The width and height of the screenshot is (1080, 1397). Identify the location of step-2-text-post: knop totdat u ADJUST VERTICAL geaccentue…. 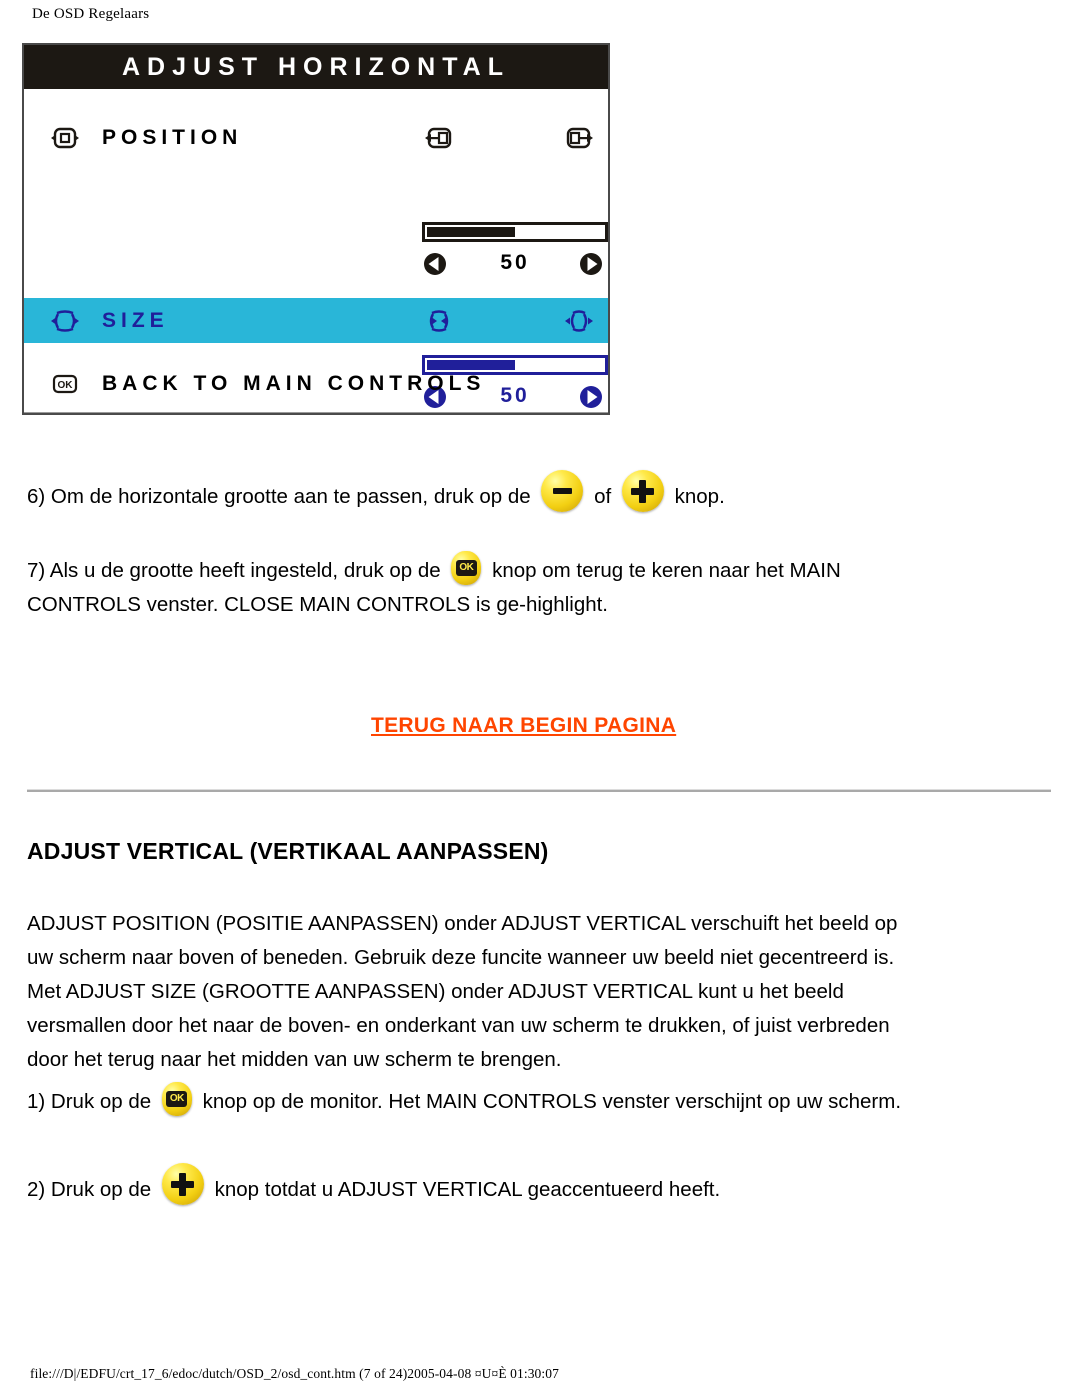
(467, 1189).